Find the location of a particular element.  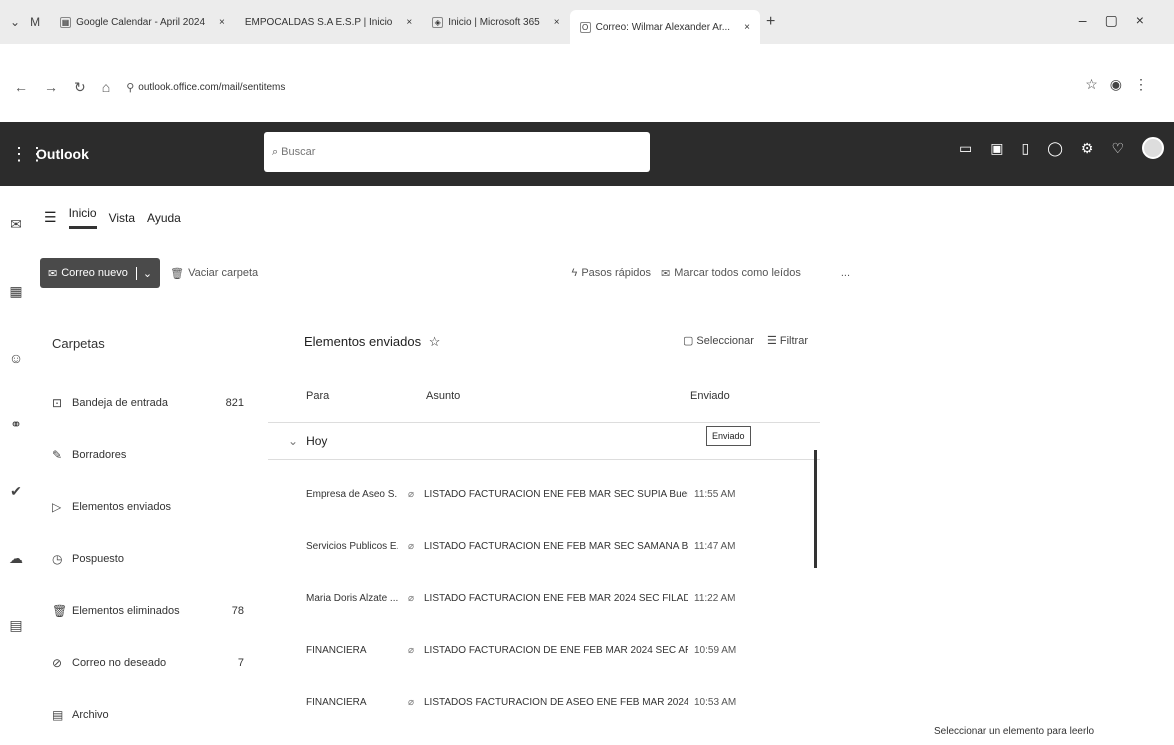

home-icon: ⌂ is located at coordinates (106, 87).